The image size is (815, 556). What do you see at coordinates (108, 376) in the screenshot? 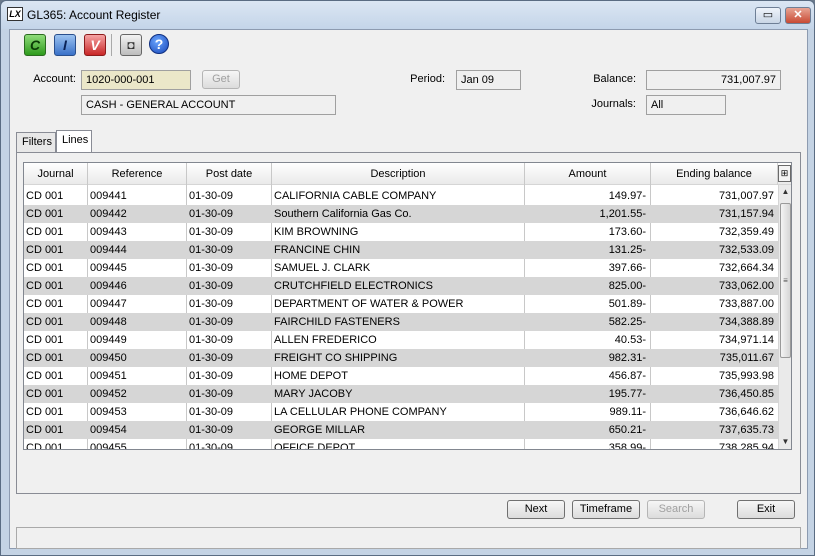
I see `cell-reference: 009451` at bounding box center [108, 376].